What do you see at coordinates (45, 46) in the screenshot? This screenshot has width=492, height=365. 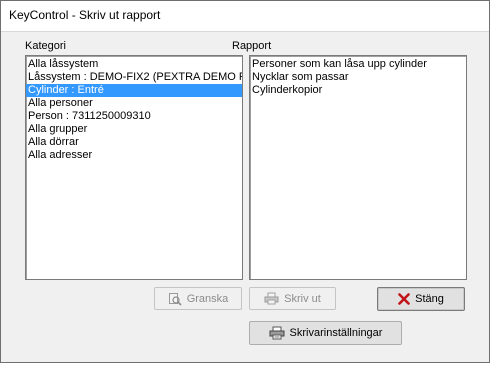 I see `kategori-label: Kategori` at bounding box center [45, 46].